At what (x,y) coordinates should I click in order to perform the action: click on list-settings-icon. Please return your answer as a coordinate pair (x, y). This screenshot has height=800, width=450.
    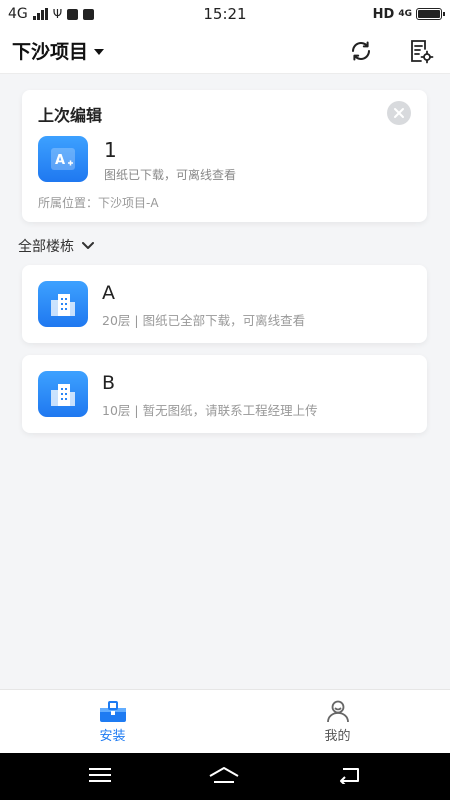
    Looking at the image, I should click on (422, 51).